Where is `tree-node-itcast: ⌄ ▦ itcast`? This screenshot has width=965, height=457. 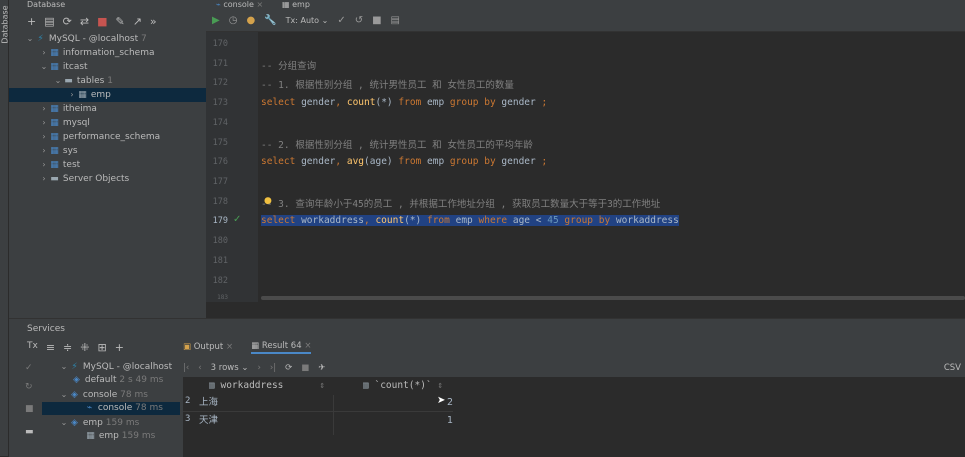
tree-node-itcast: ⌄ ▦ itcast is located at coordinates (63, 67).